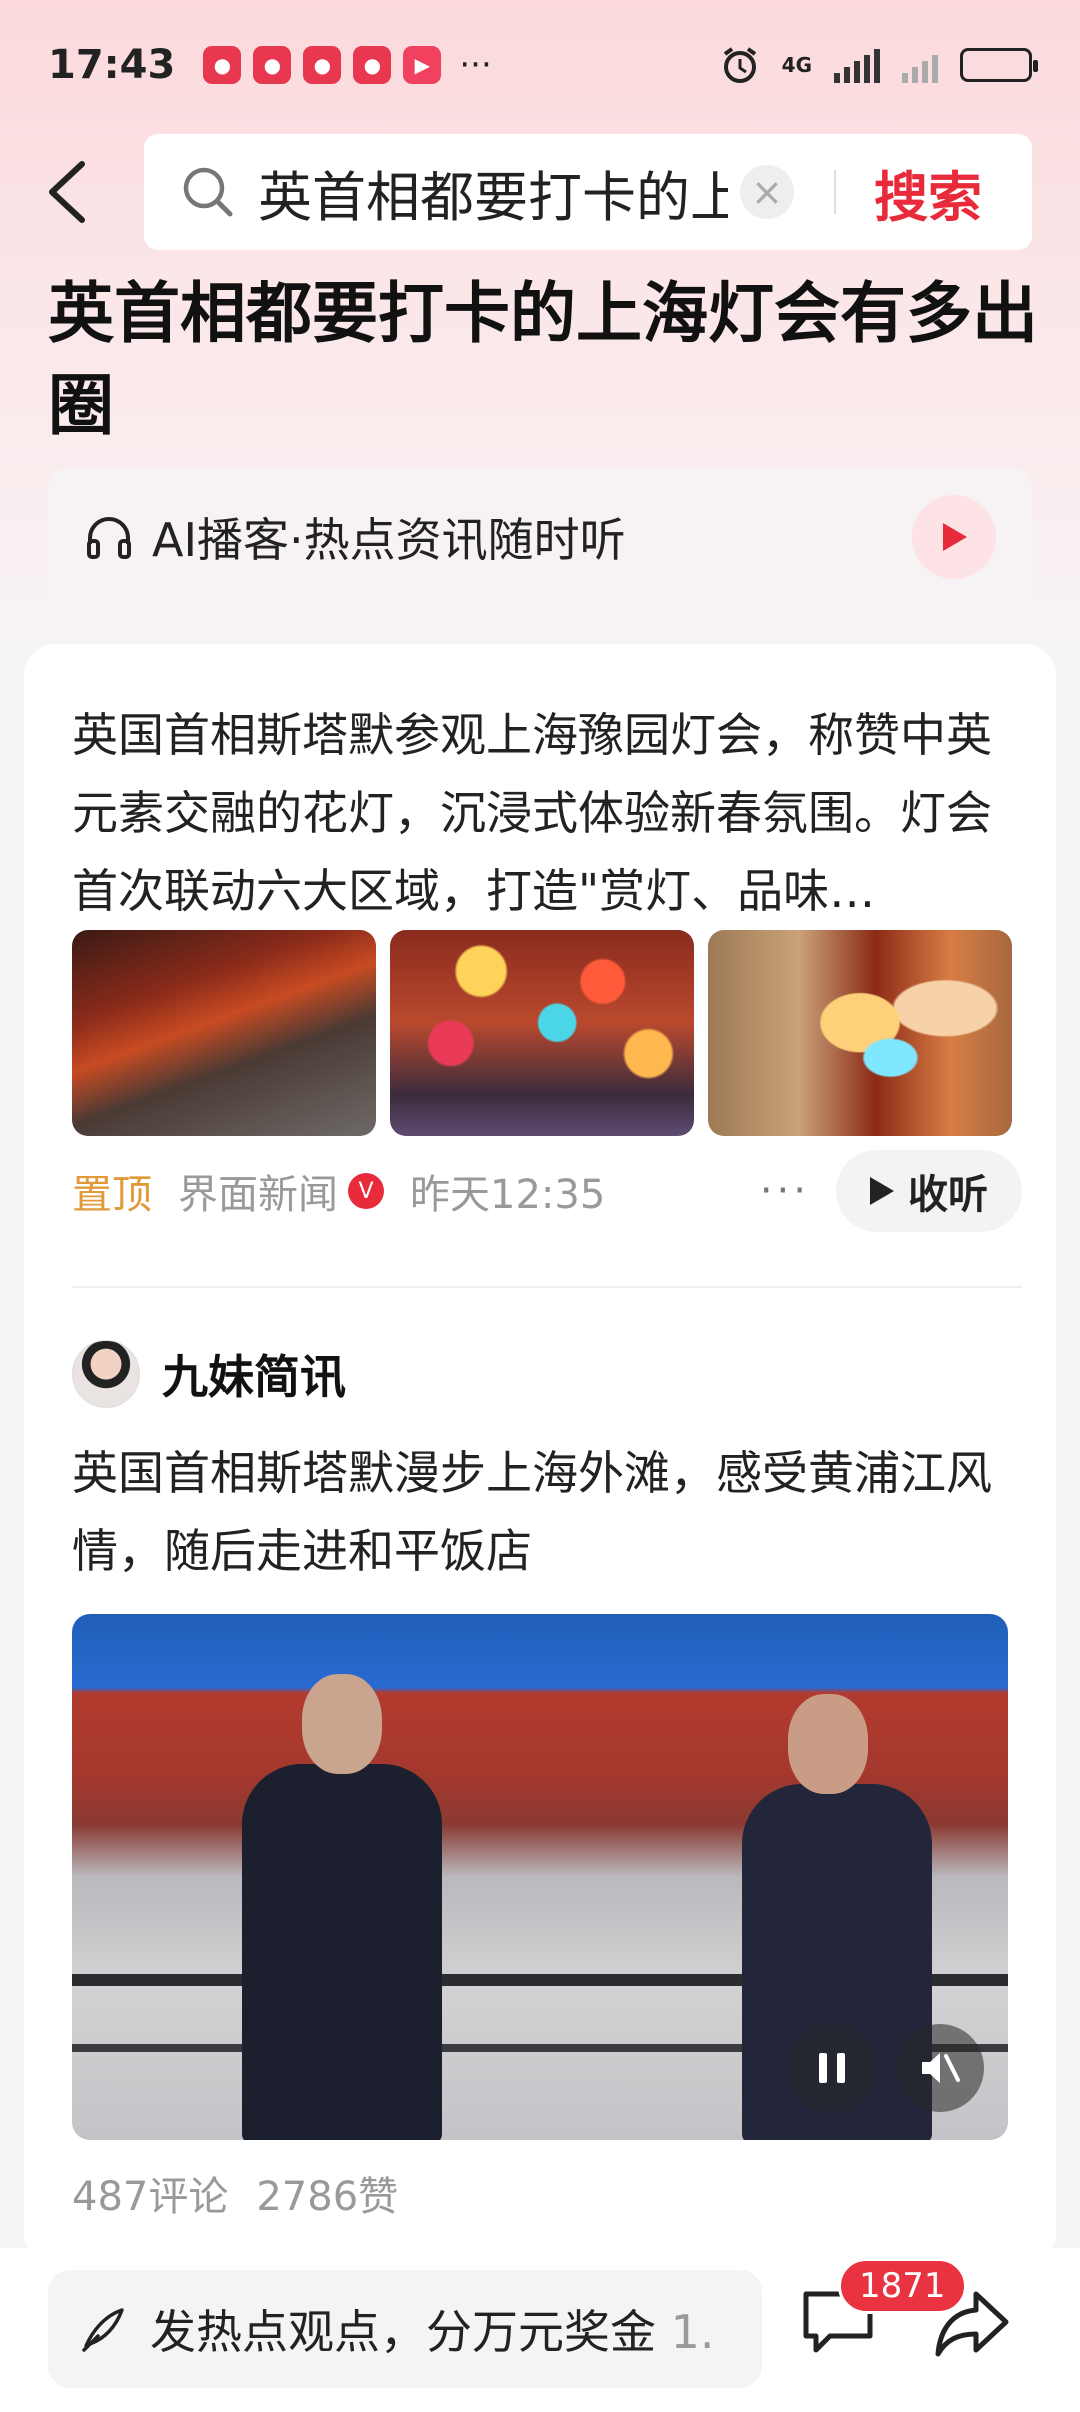 The image size is (1080, 2412). I want to click on ai-podcast-bar: AI播客·热点资讯随时听, so click(540, 537).